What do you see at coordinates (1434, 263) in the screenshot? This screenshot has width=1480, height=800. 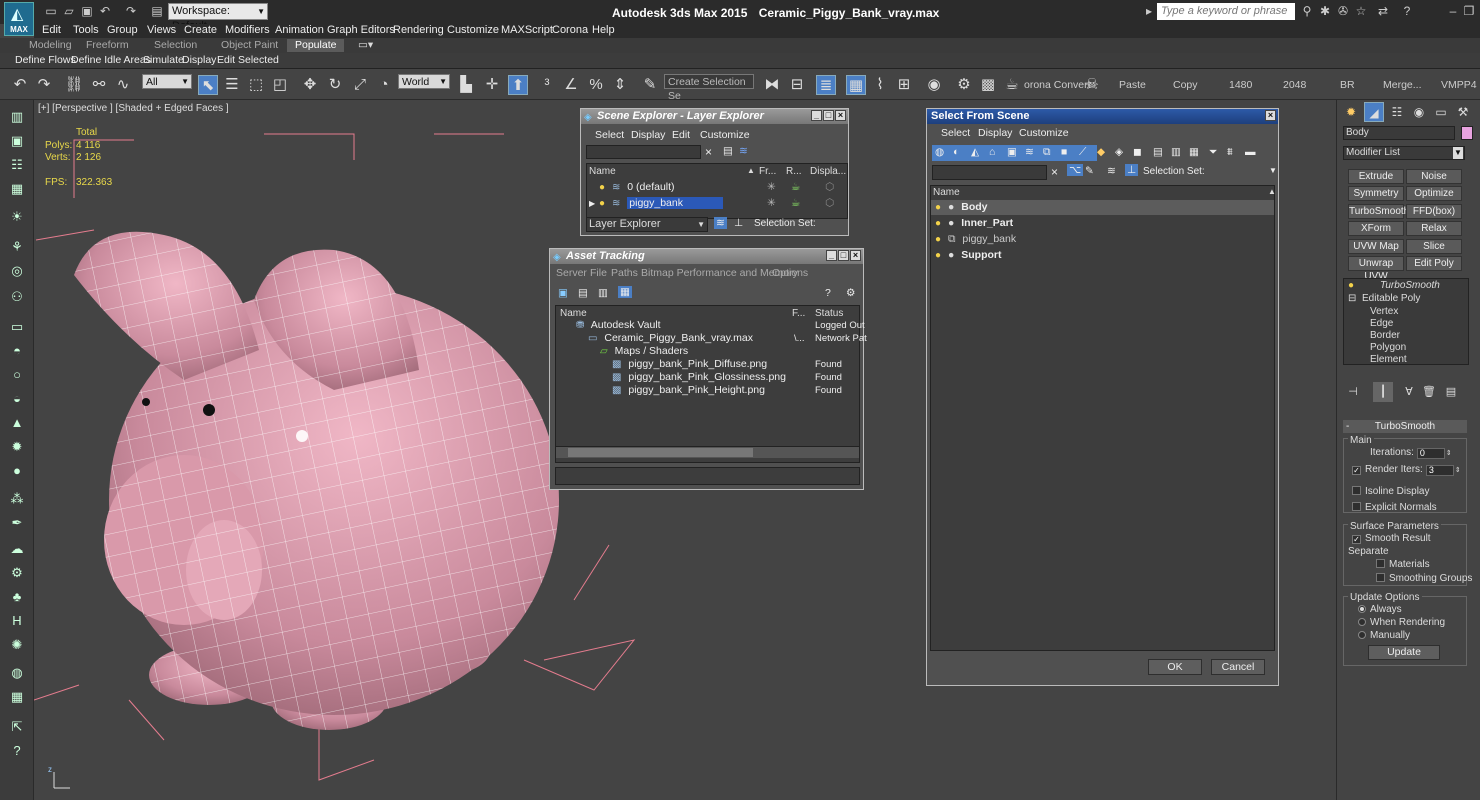 I see `edit-poly-button: Edit Poly` at bounding box center [1434, 263].